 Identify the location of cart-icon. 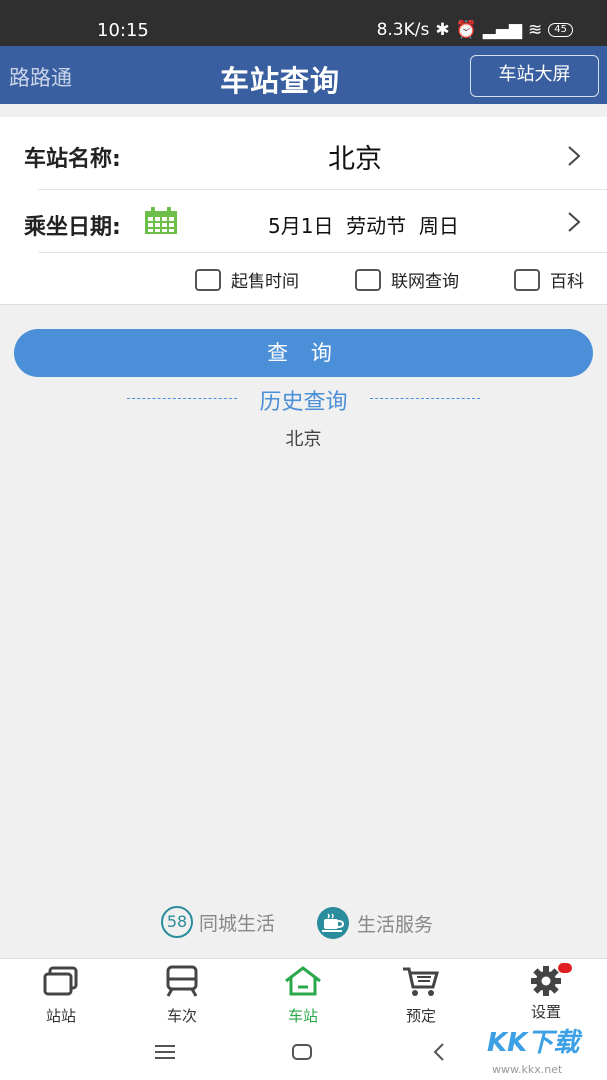
(421, 981).